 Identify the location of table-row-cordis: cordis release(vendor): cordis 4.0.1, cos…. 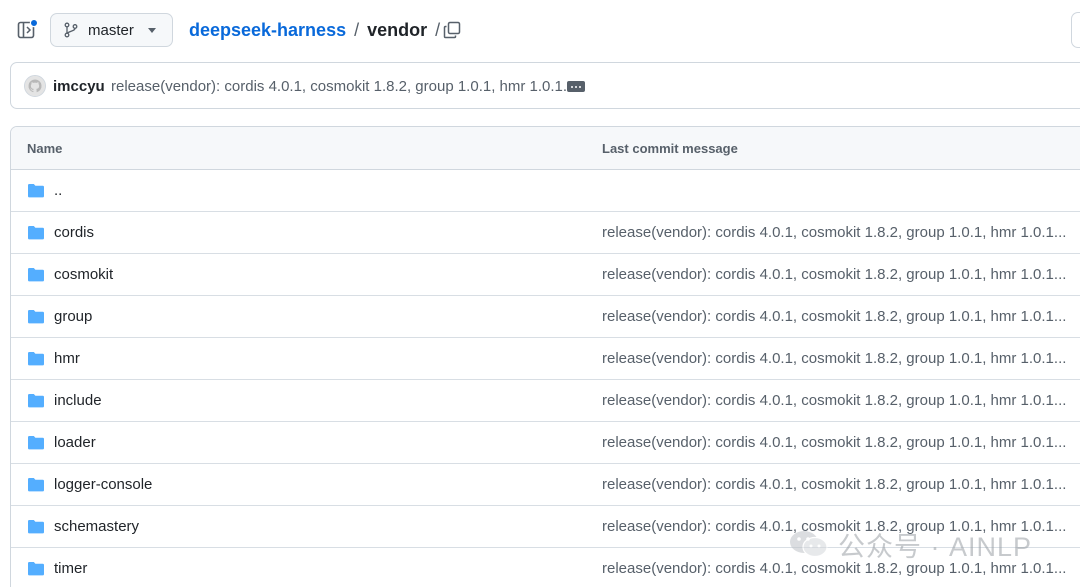
(545, 233).